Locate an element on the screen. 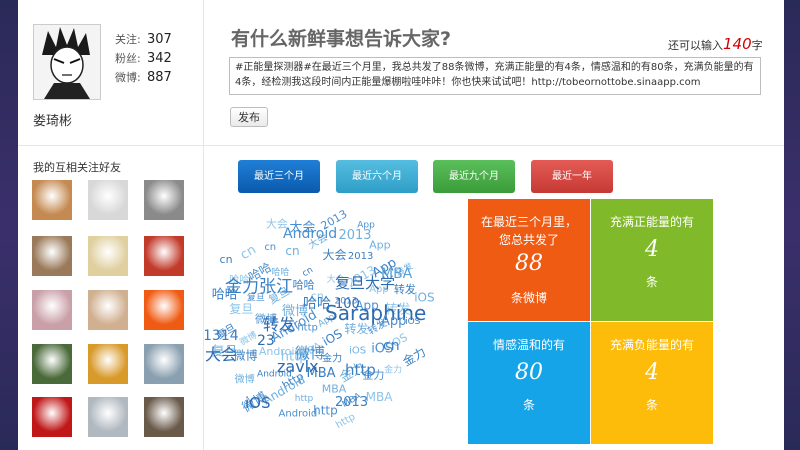  word-cloud-word: 转发 is located at coordinates (279, 324).